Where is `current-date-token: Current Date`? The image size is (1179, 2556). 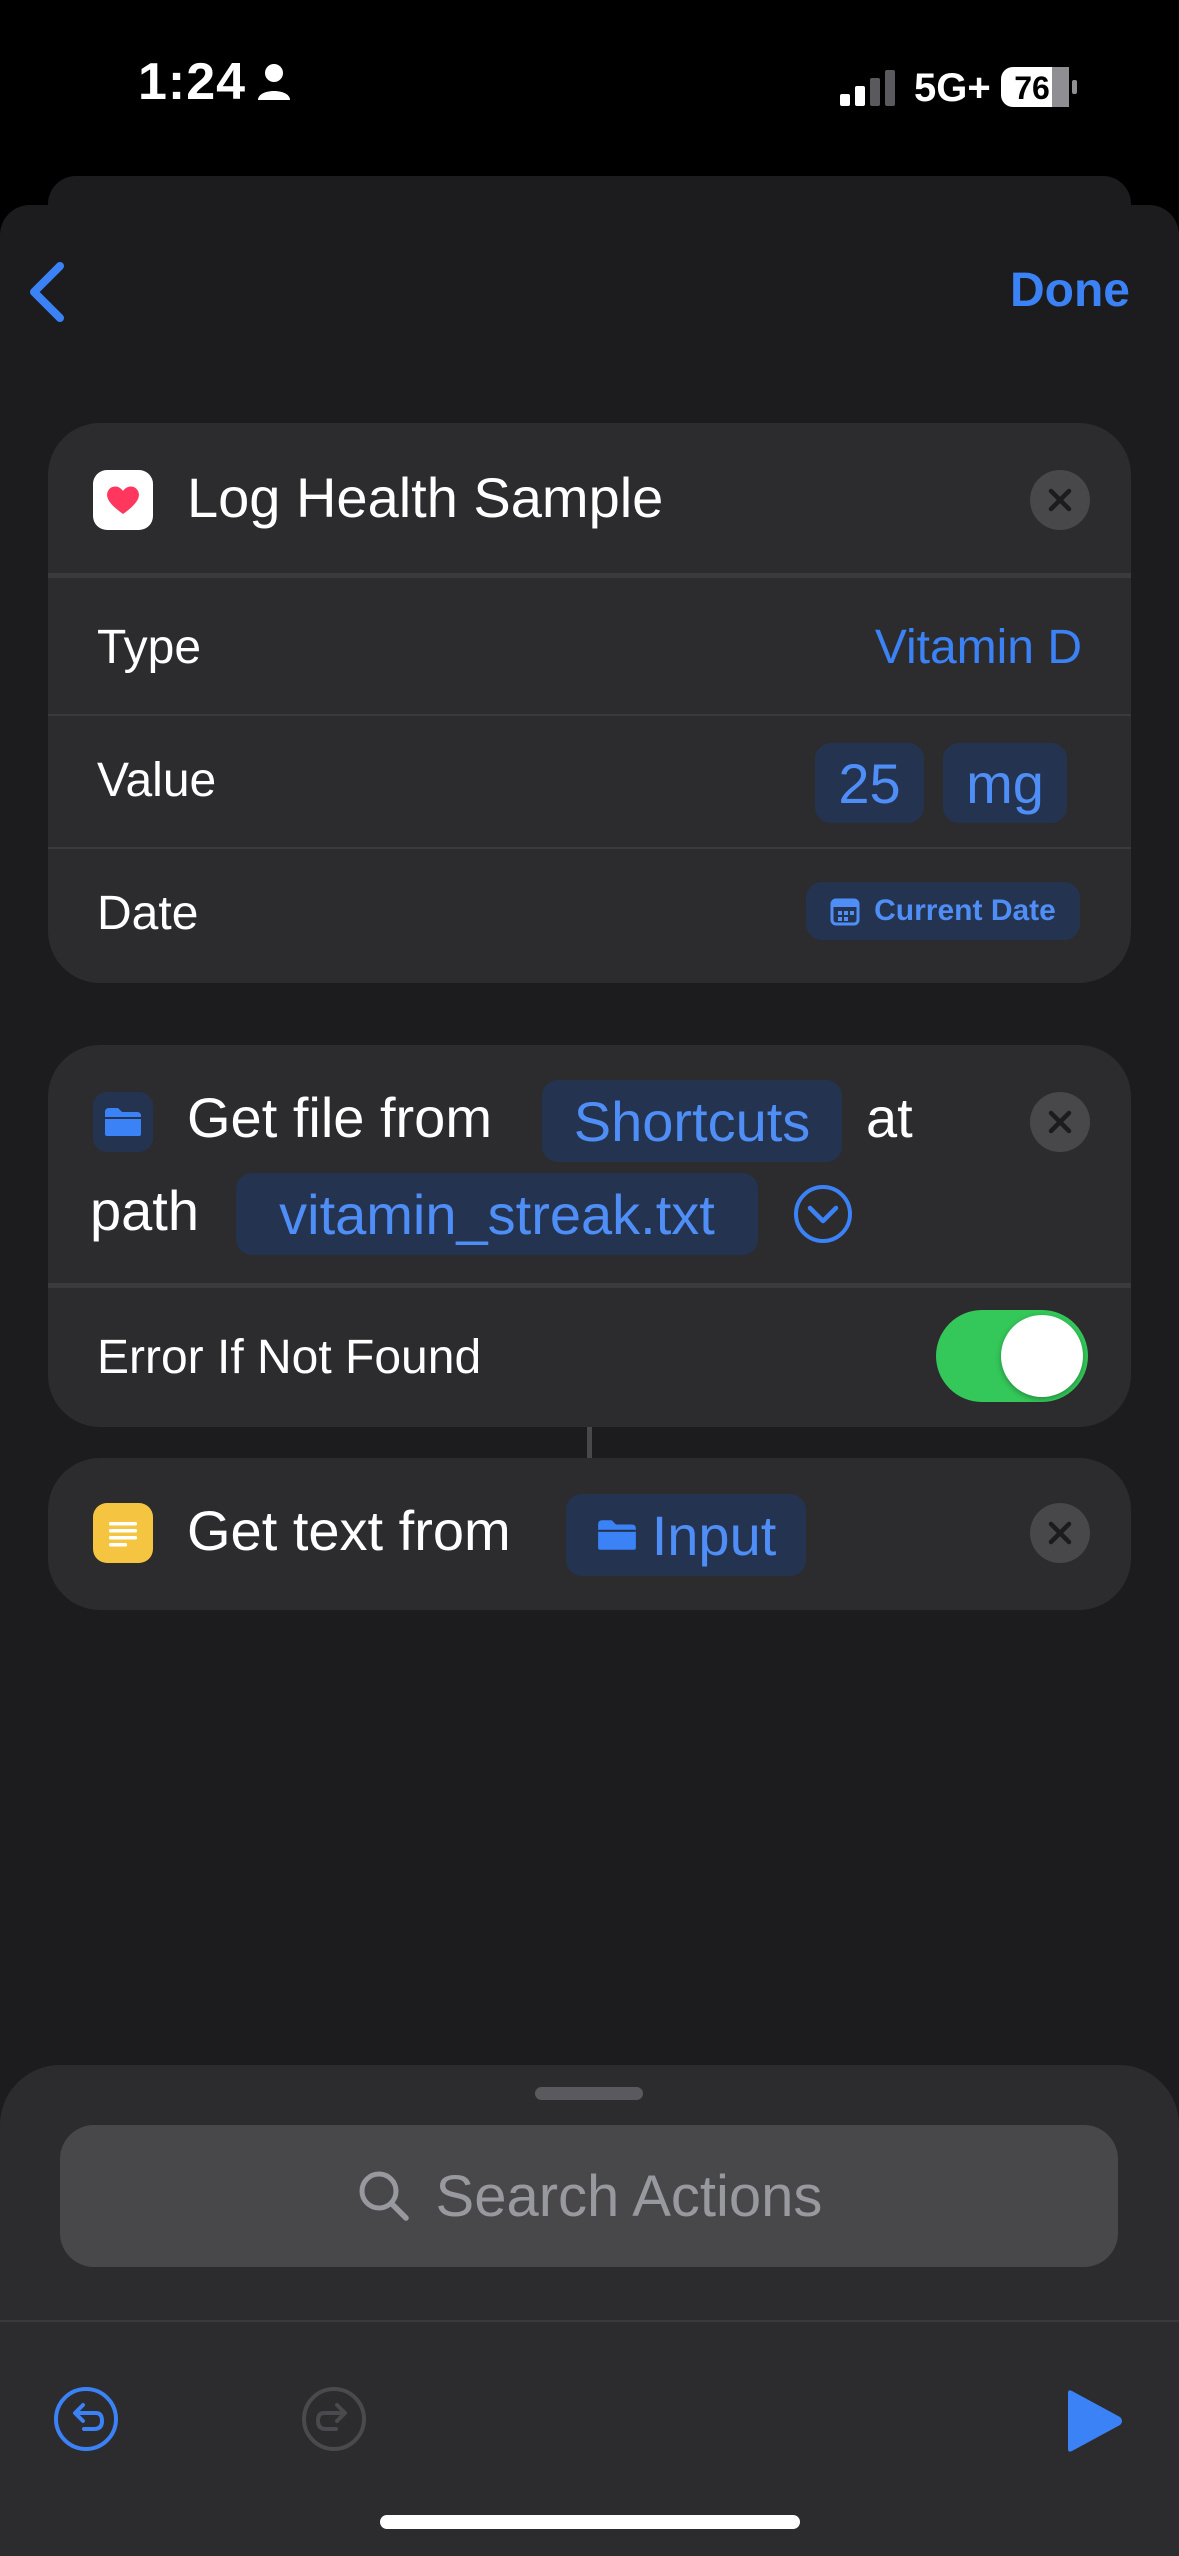
current-date-token: Current Date is located at coordinates (943, 911).